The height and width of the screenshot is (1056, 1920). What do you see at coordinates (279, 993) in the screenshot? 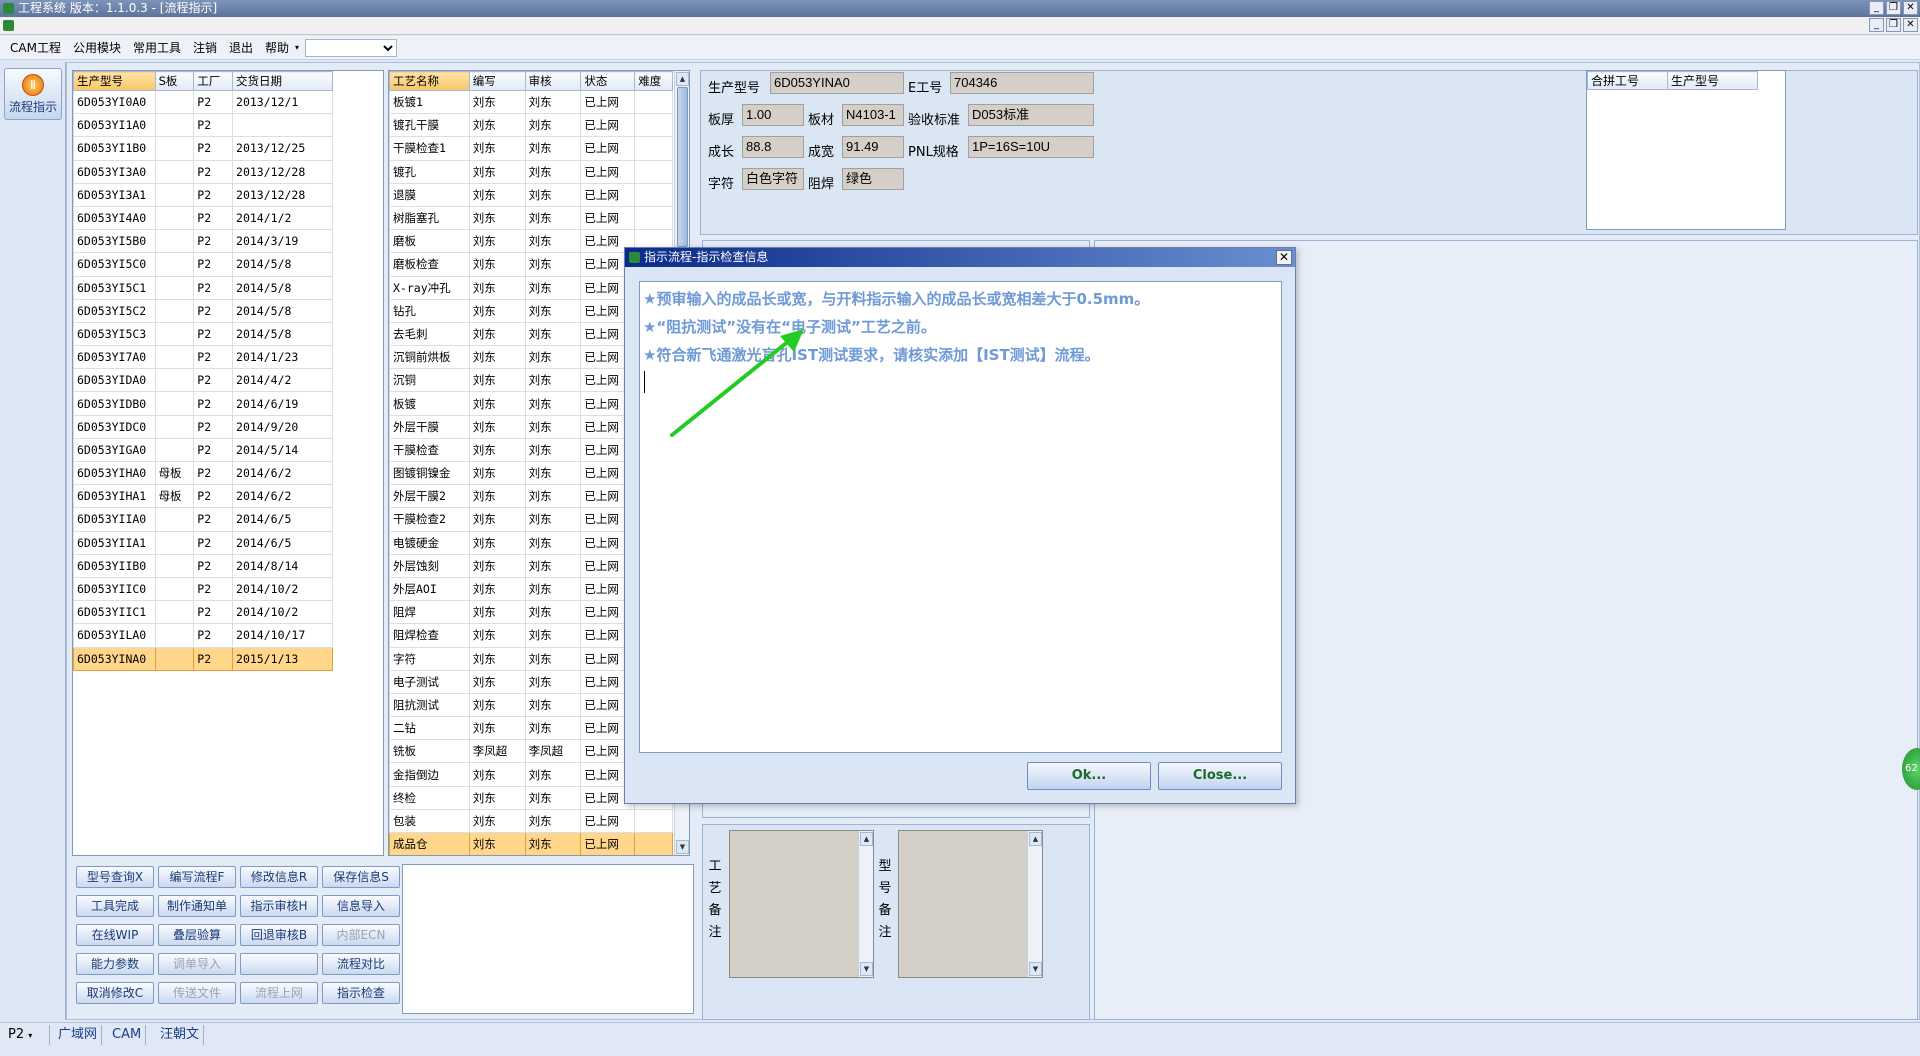
I see `action-button: 流程上网` at bounding box center [279, 993].